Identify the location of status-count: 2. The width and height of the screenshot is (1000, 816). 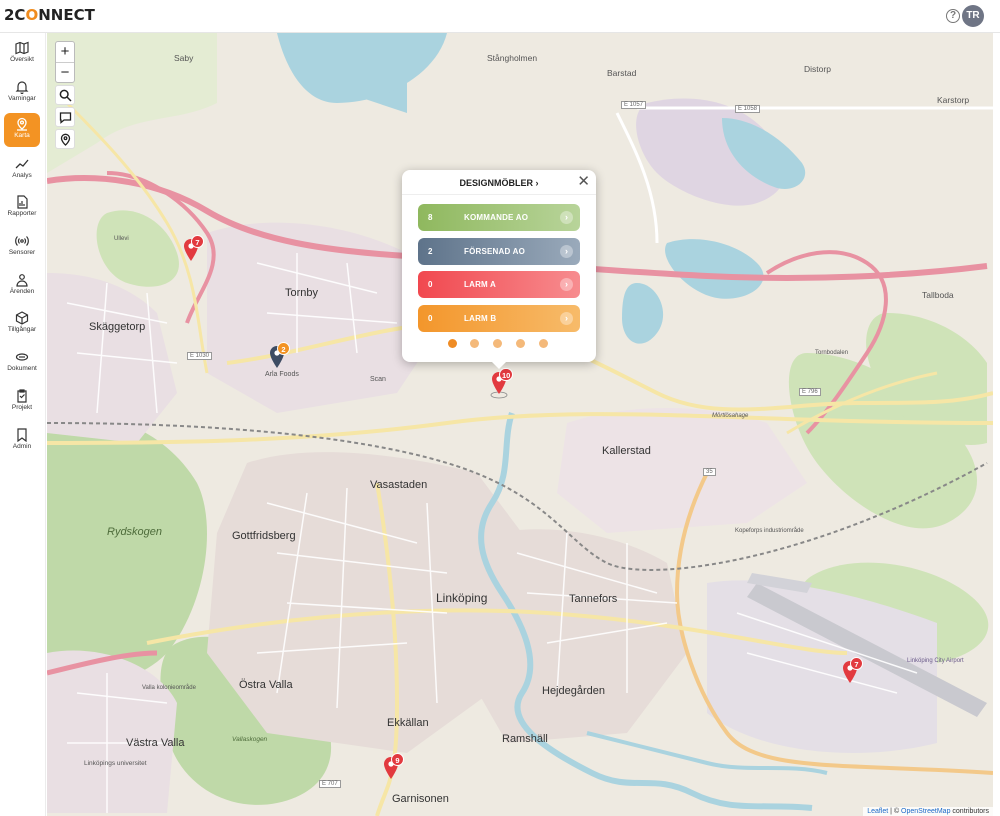
(430, 251).